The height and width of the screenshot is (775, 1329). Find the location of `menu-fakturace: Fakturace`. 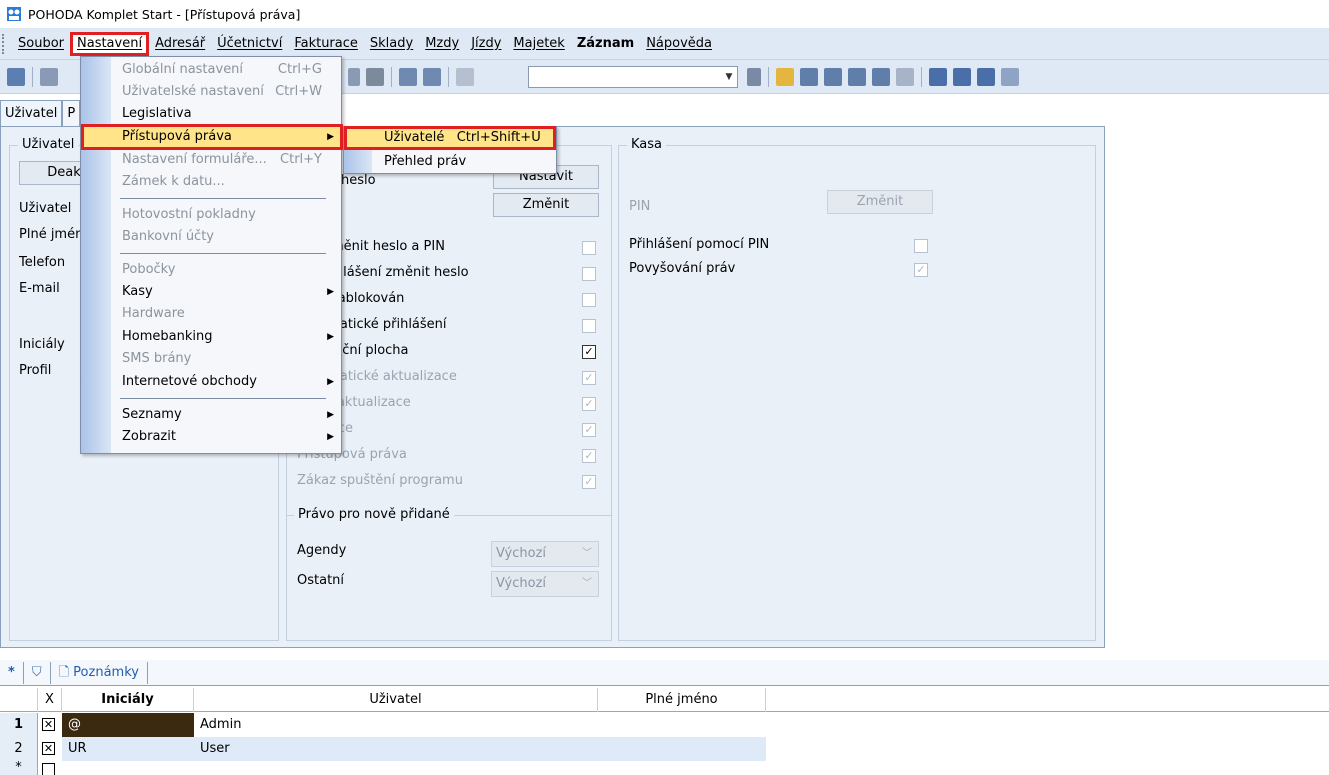

menu-fakturace: Fakturace is located at coordinates (326, 44).